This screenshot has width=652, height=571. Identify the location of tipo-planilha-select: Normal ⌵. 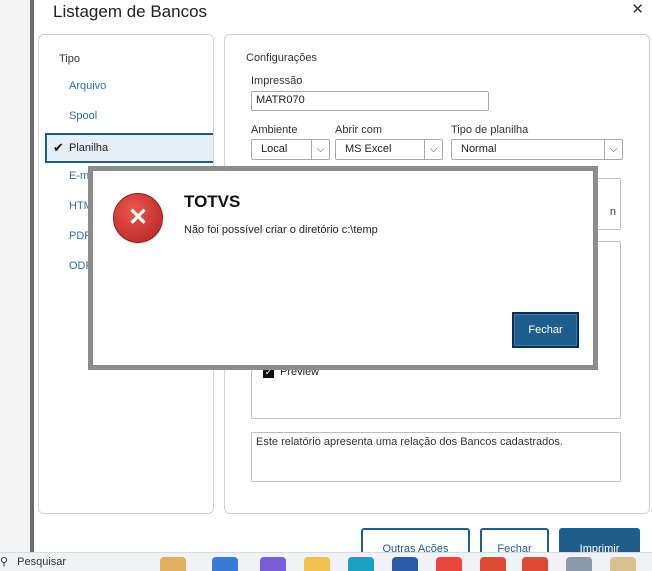
(537, 149).